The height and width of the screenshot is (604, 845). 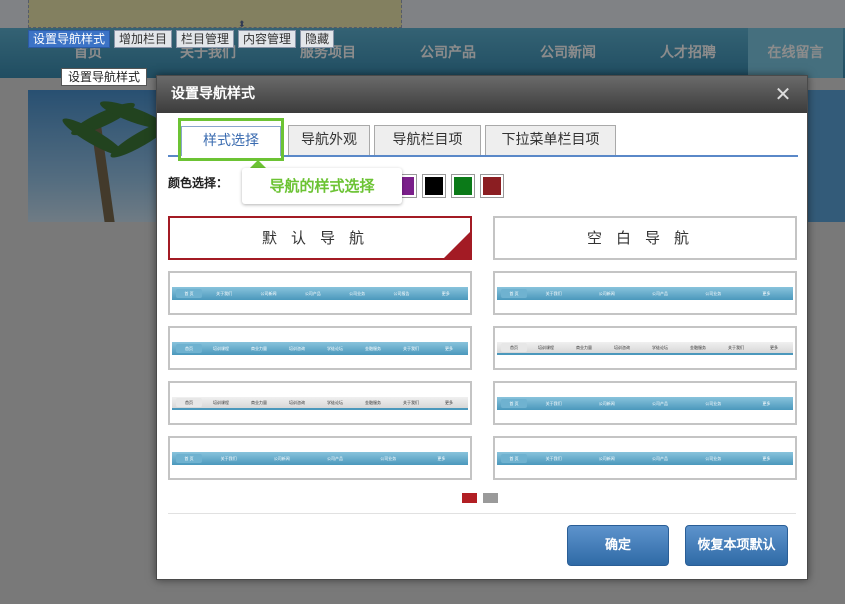 What do you see at coordinates (482, 94) in the screenshot?
I see `dialog-header: 设置导航样式 ✕` at bounding box center [482, 94].